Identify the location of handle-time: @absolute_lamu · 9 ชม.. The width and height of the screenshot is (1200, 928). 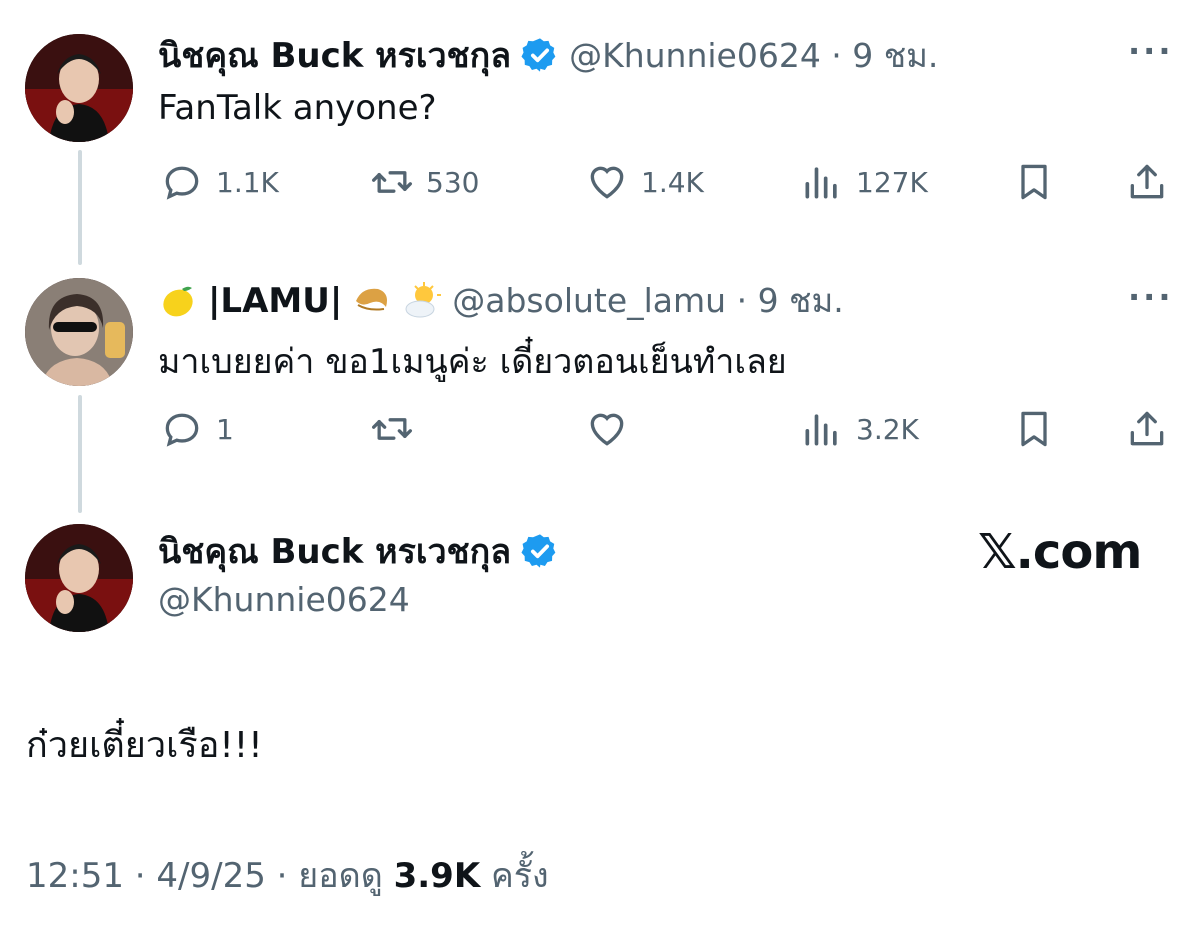
(647, 300).